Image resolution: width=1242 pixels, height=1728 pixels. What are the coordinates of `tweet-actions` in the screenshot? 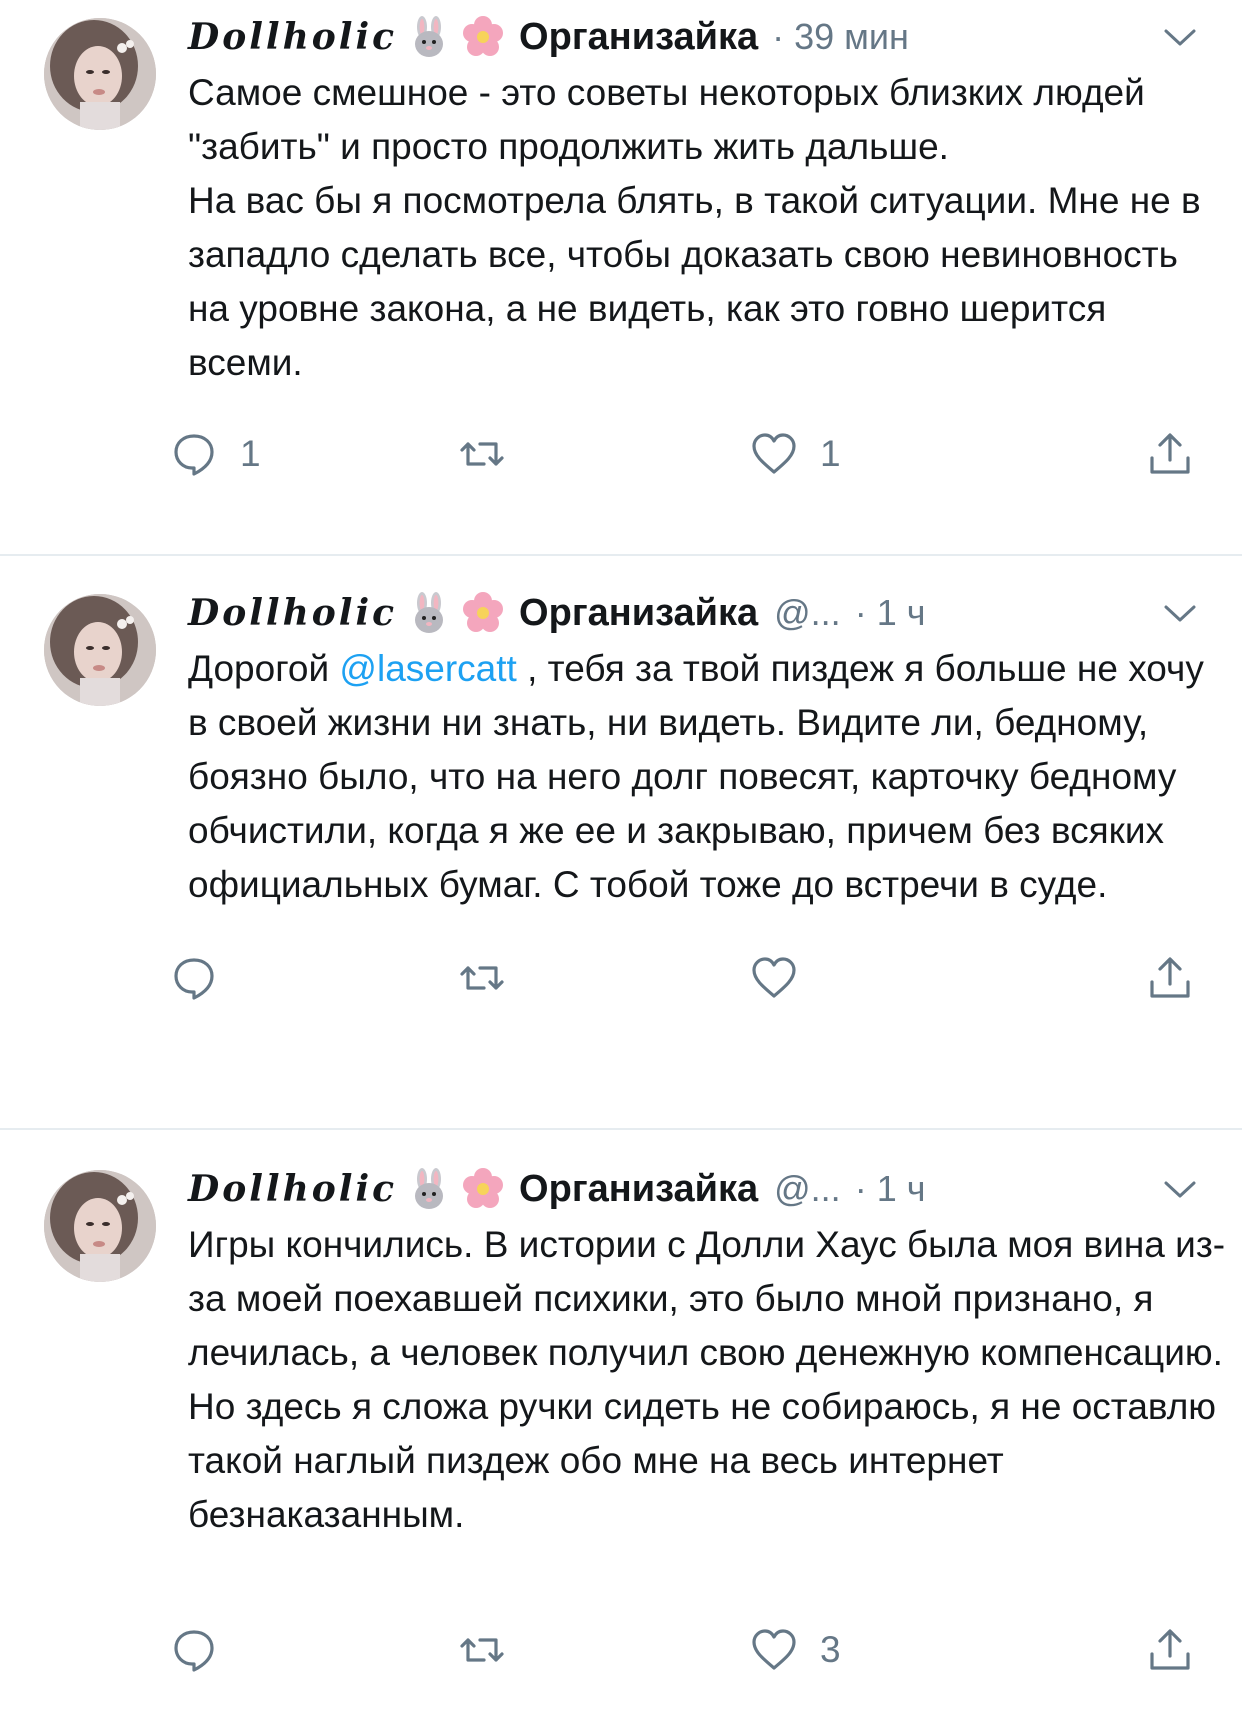 It's located at (696, 978).